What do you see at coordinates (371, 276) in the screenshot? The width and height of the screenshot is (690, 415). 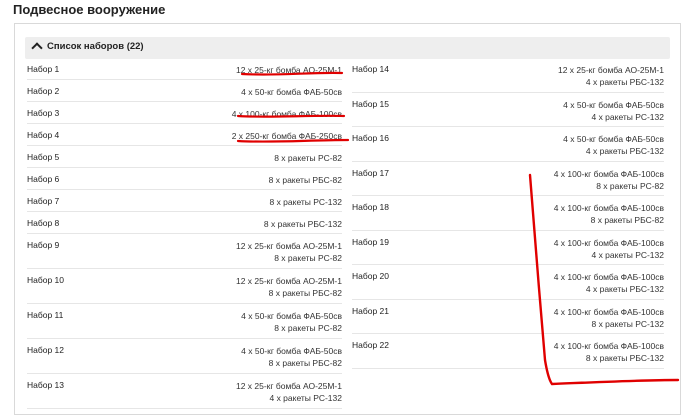 I see `set-label: Набор 20` at bounding box center [371, 276].